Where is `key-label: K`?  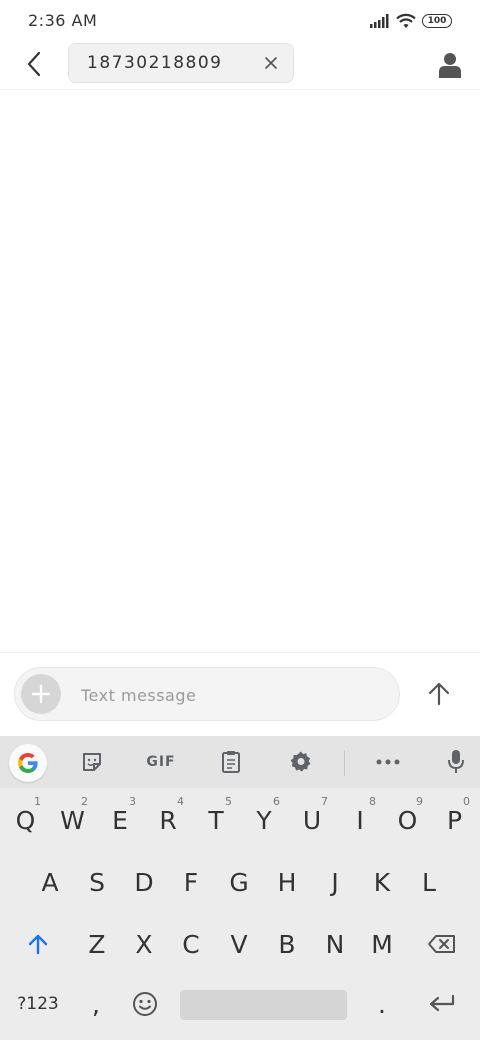
key-label: K is located at coordinates (382, 882).